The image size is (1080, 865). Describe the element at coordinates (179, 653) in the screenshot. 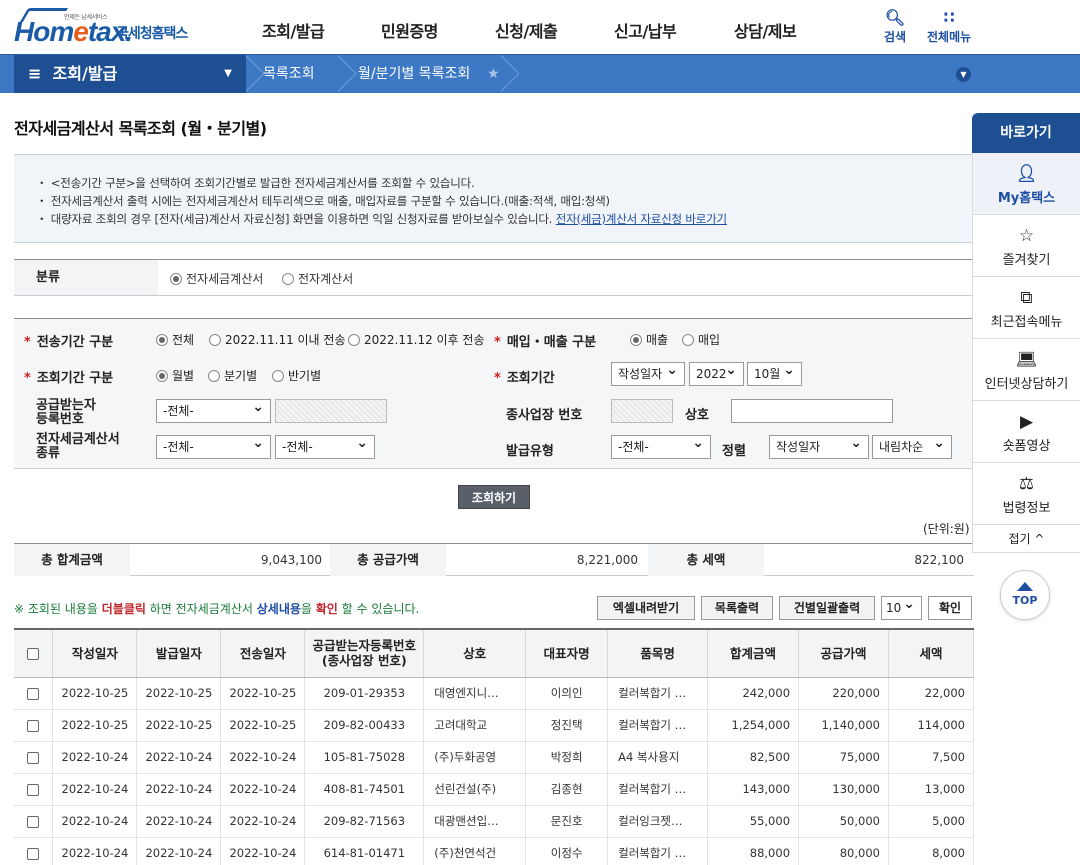

I see `col-issue-date: 발급일자` at that location.